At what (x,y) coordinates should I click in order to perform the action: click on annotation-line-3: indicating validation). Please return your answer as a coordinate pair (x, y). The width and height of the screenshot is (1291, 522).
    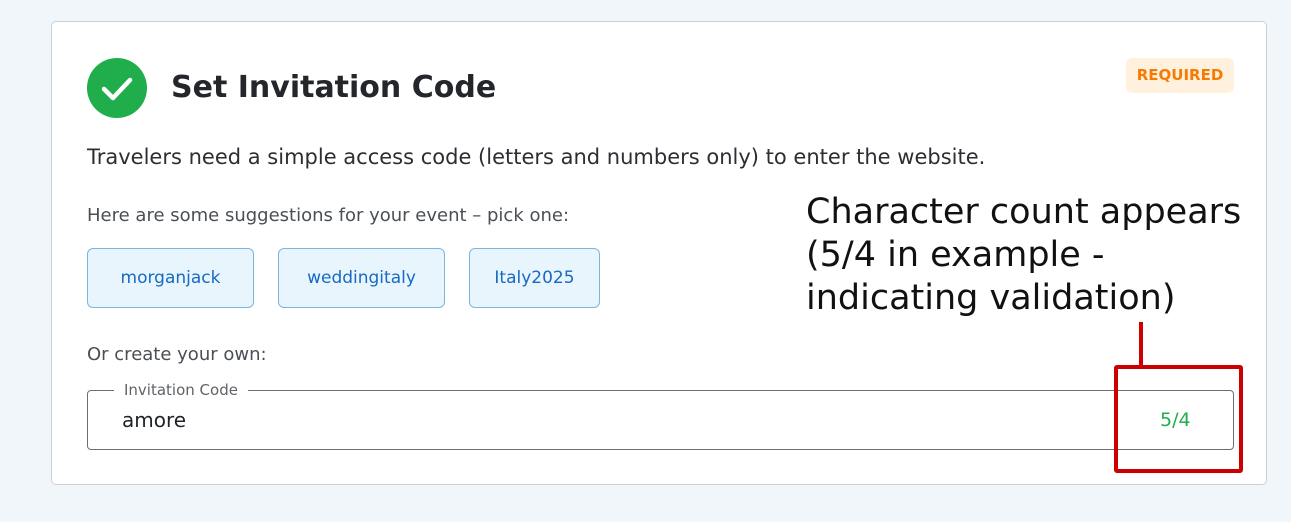
    Looking at the image, I should click on (991, 298).